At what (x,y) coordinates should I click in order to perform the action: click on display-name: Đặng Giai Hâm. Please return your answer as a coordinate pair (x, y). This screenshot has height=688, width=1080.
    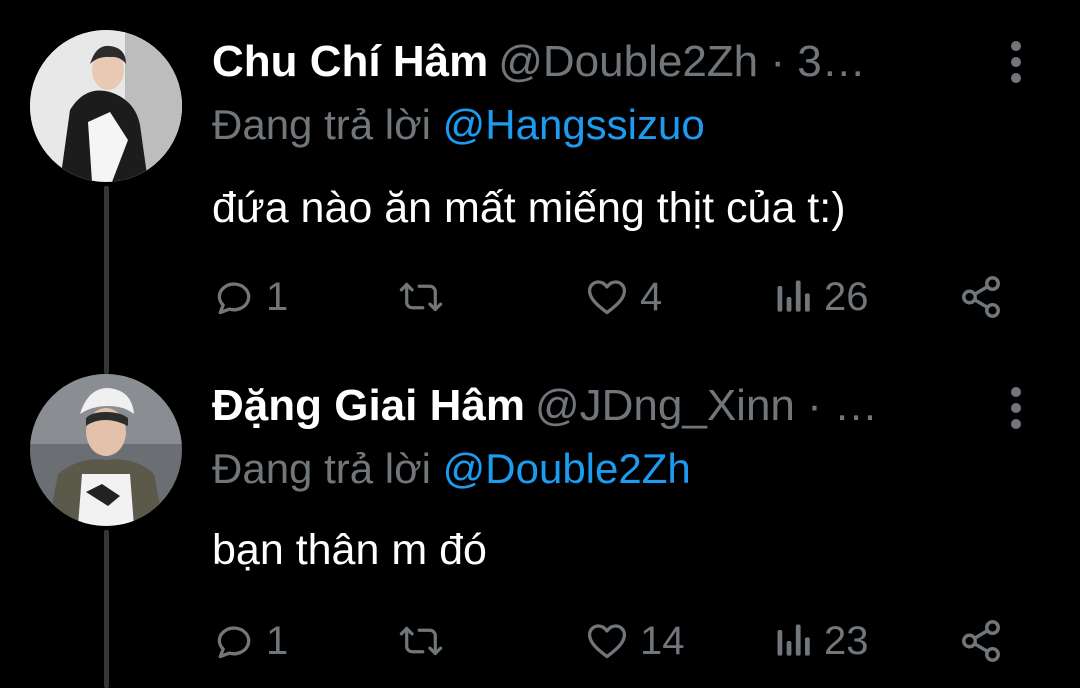
    Looking at the image, I should click on (368, 405).